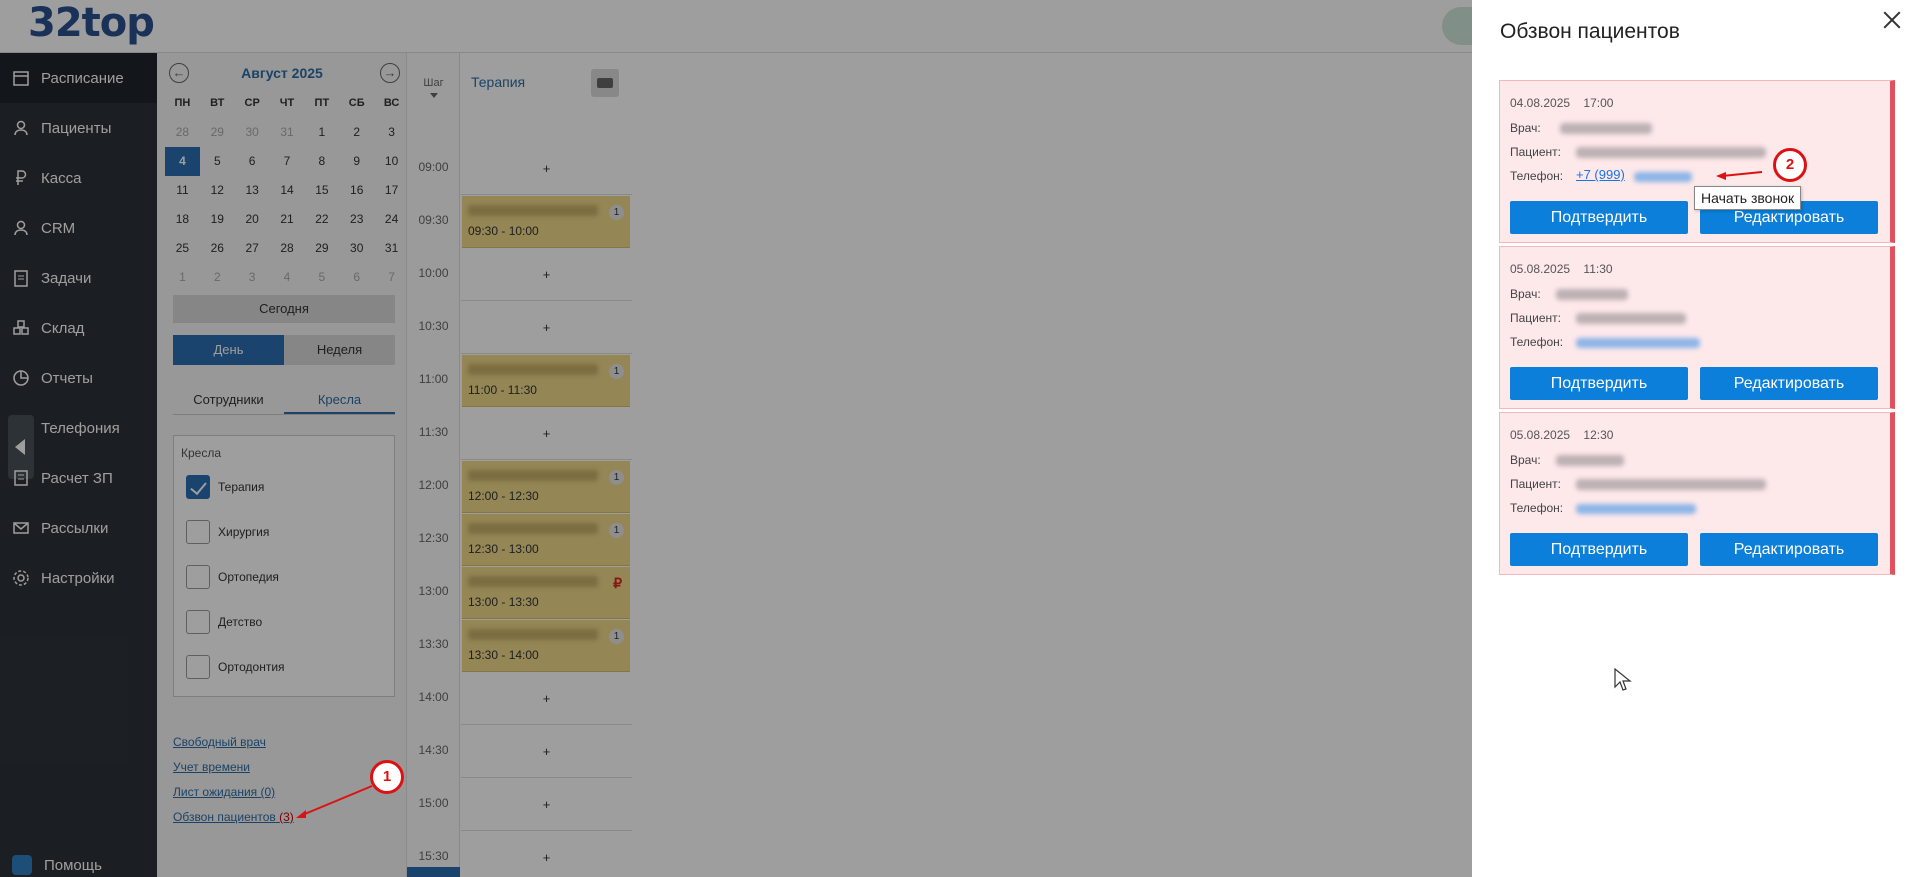 The width and height of the screenshot is (1914, 877). What do you see at coordinates (1790, 165) in the screenshot?
I see `annotation-marker-2: 2` at bounding box center [1790, 165].